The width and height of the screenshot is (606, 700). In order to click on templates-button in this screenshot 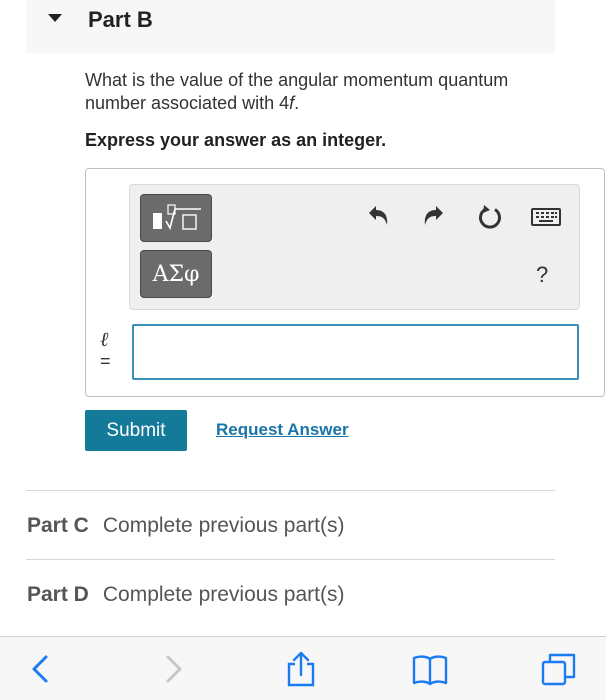, I will do `click(176, 218)`.